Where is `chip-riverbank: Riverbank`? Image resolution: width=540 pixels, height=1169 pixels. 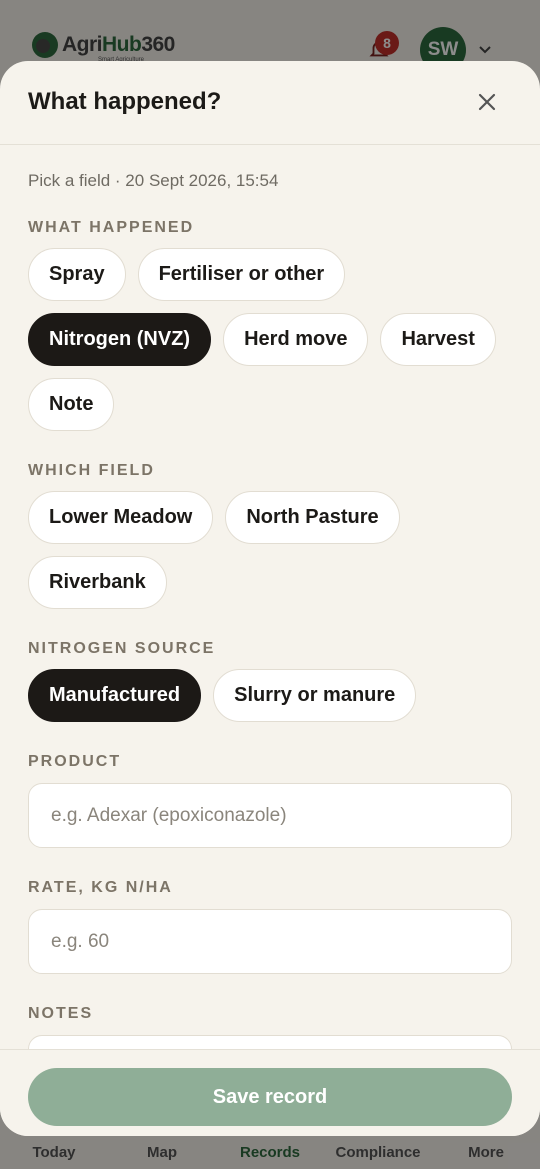 chip-riverbank: Riverbank is located at coordinates (97, 582).